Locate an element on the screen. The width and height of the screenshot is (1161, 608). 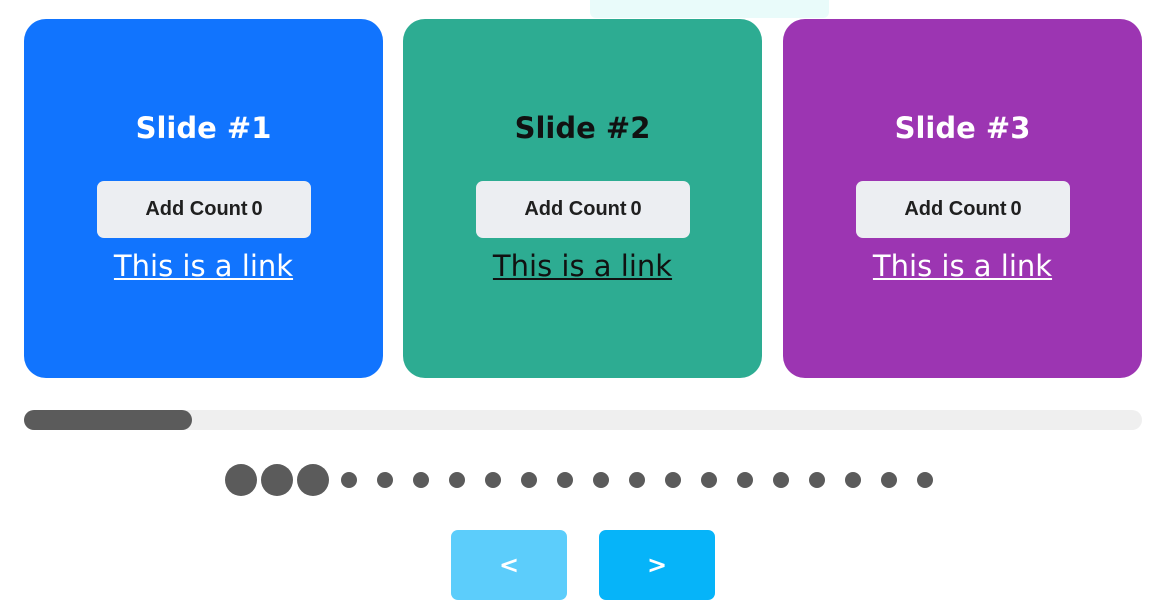
pagination-dots is located at coordinates (580, 480).